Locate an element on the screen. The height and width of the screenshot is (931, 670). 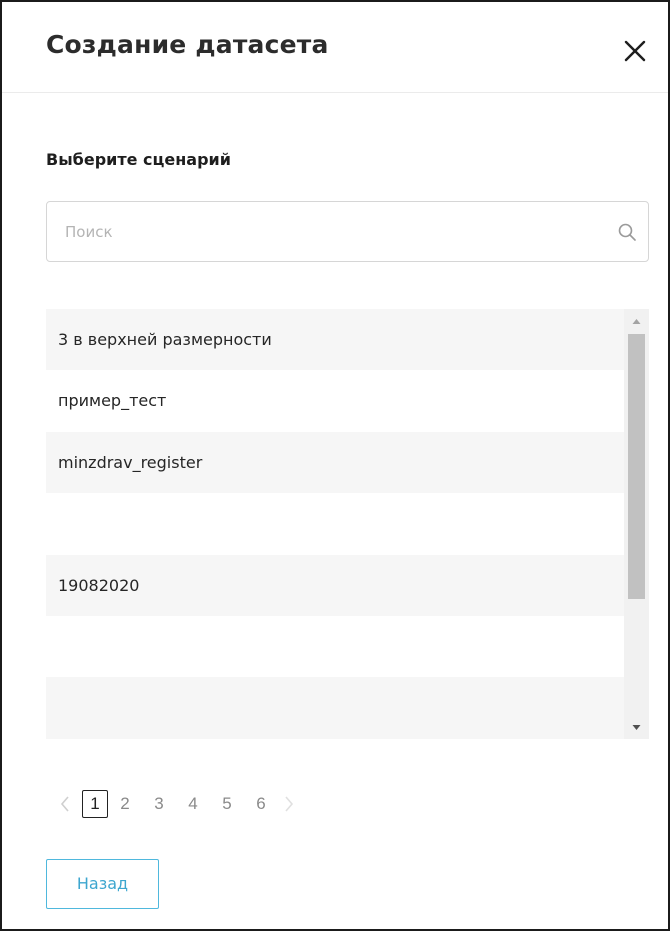
close-icon is located at coordinates (635, 51).